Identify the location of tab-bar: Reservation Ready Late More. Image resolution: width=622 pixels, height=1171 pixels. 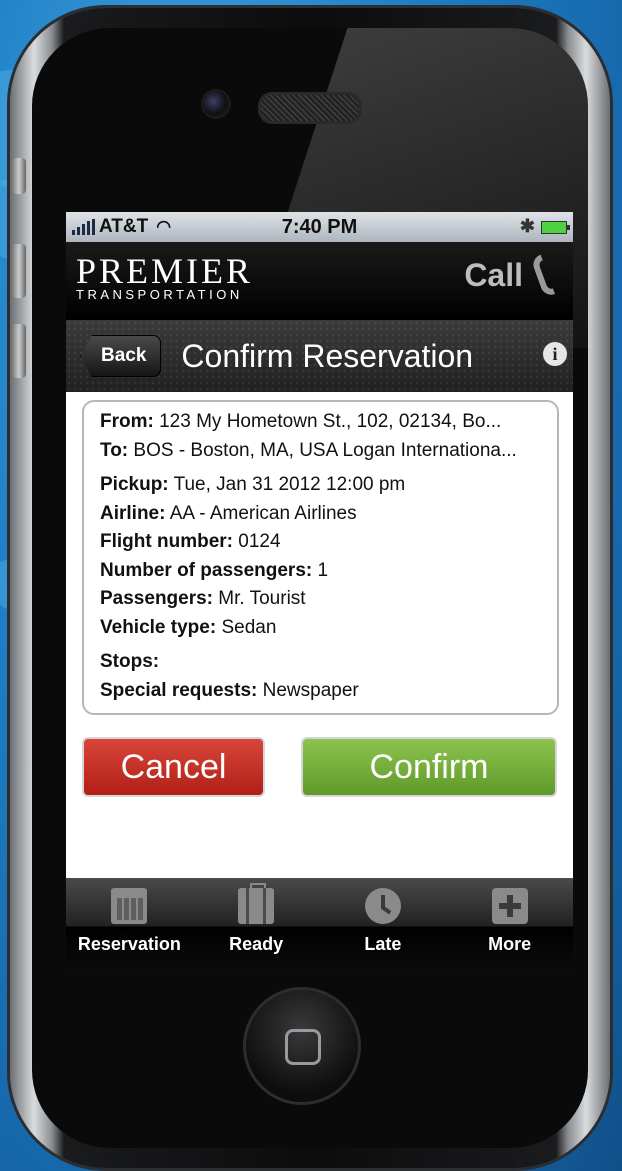
(319, 926).